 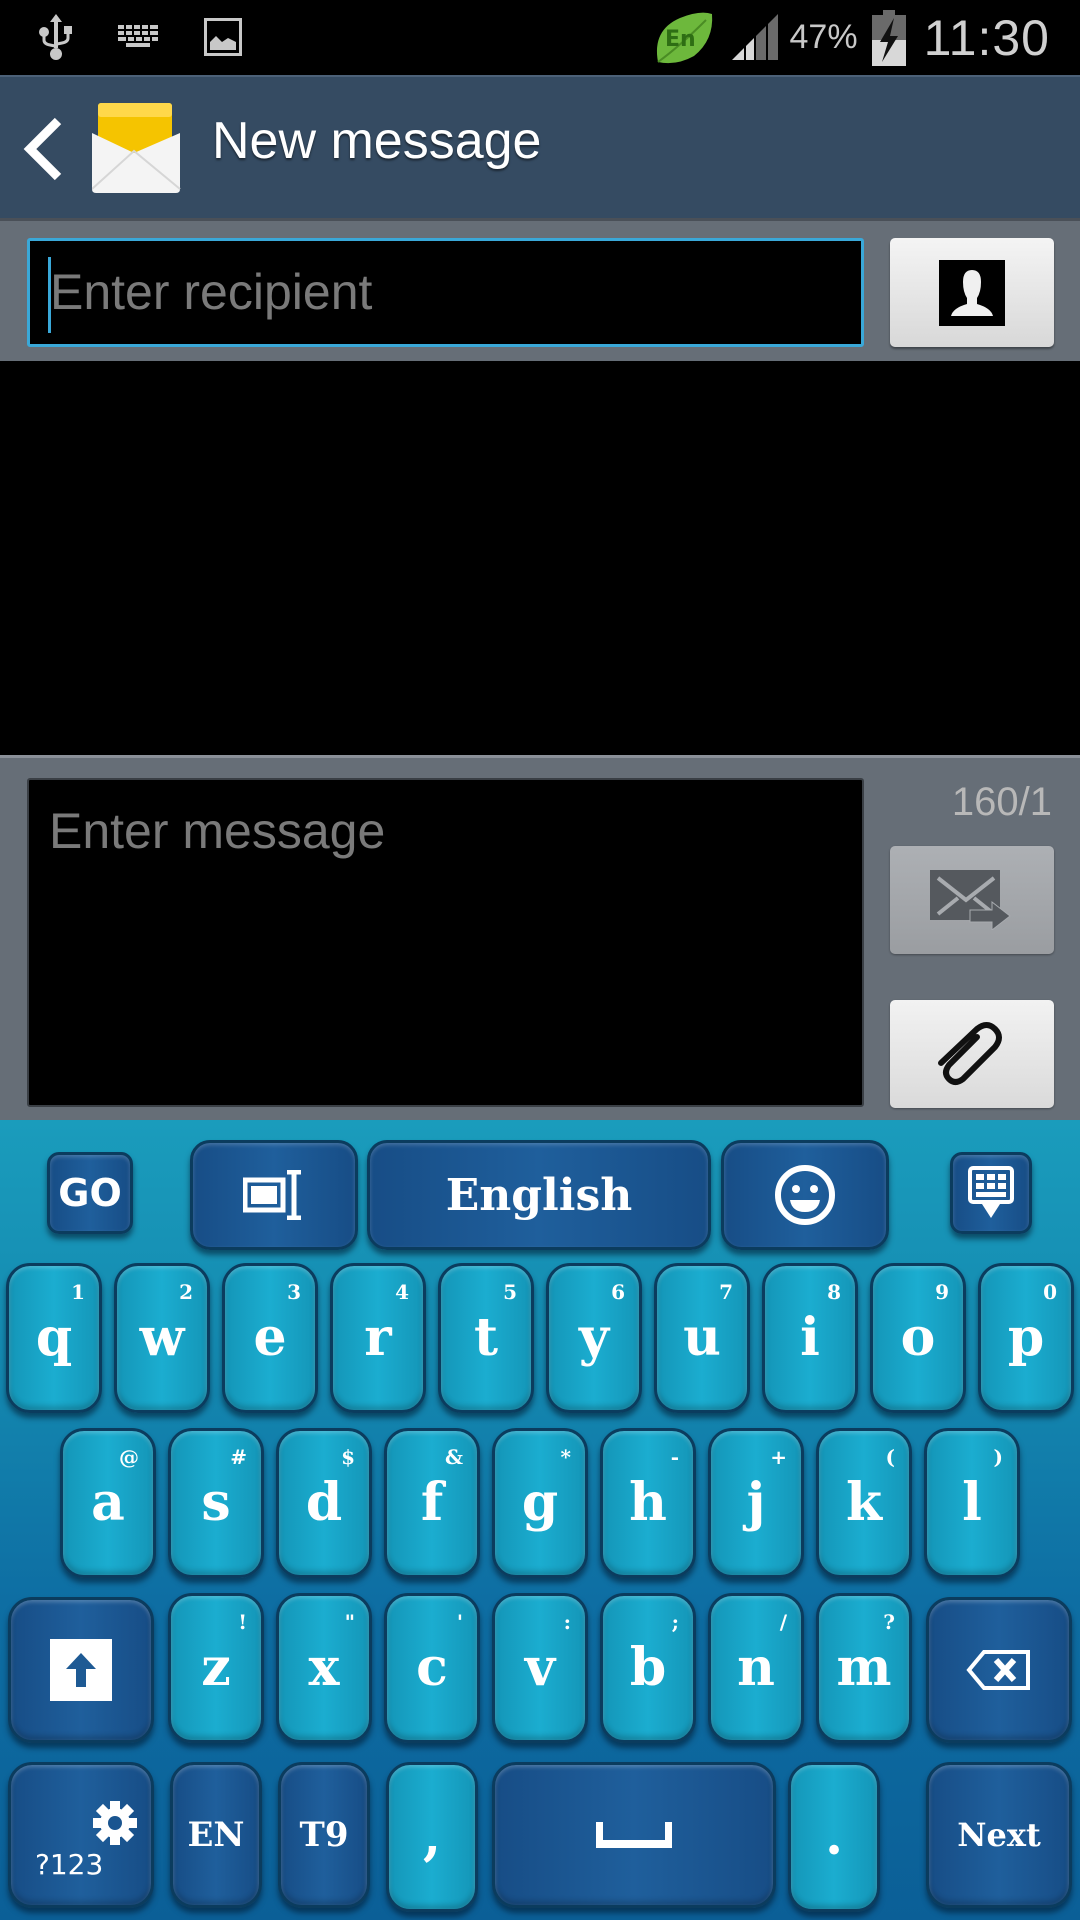 I want to click on key-hint: ;, so click(x=675, y=1622).